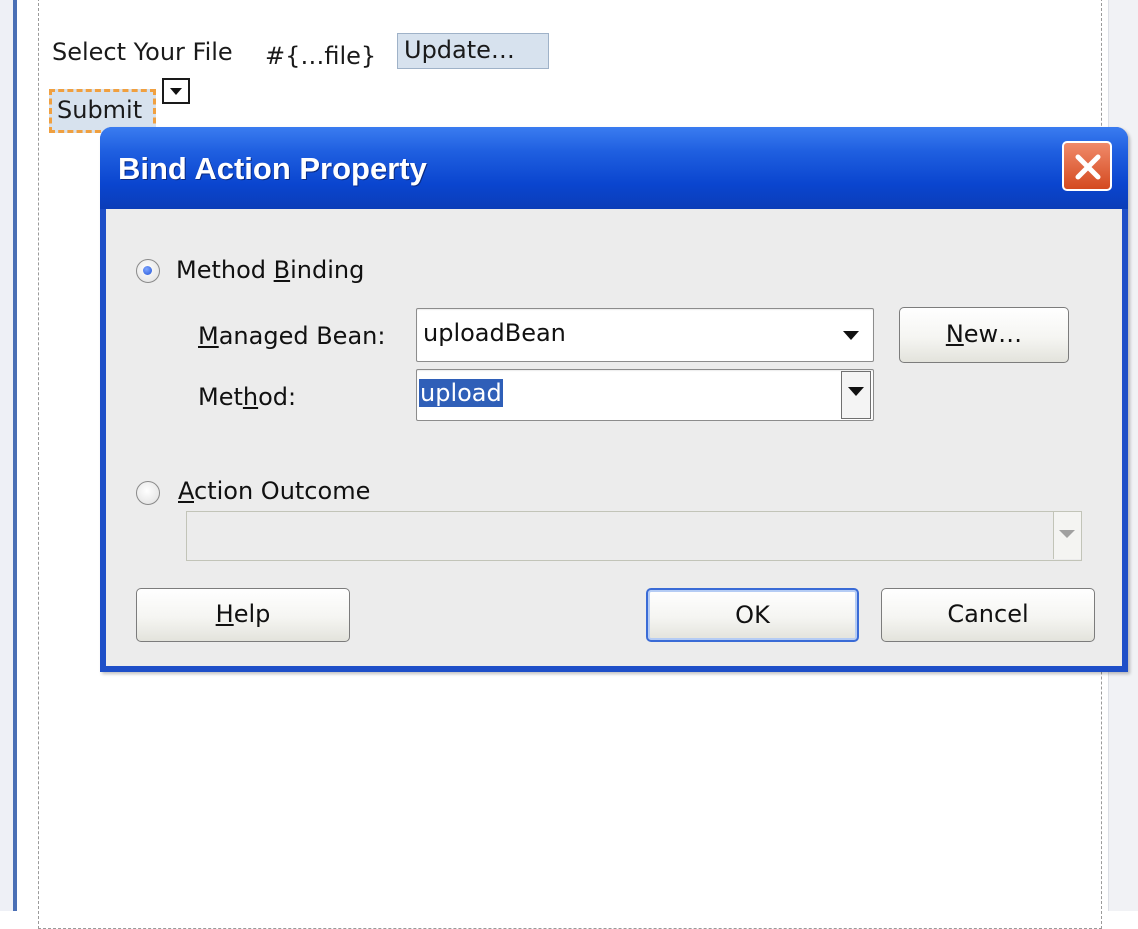  Describe the element at coordinates (634, 536) in the screenshot. I see `action-outcome-select` at that location.